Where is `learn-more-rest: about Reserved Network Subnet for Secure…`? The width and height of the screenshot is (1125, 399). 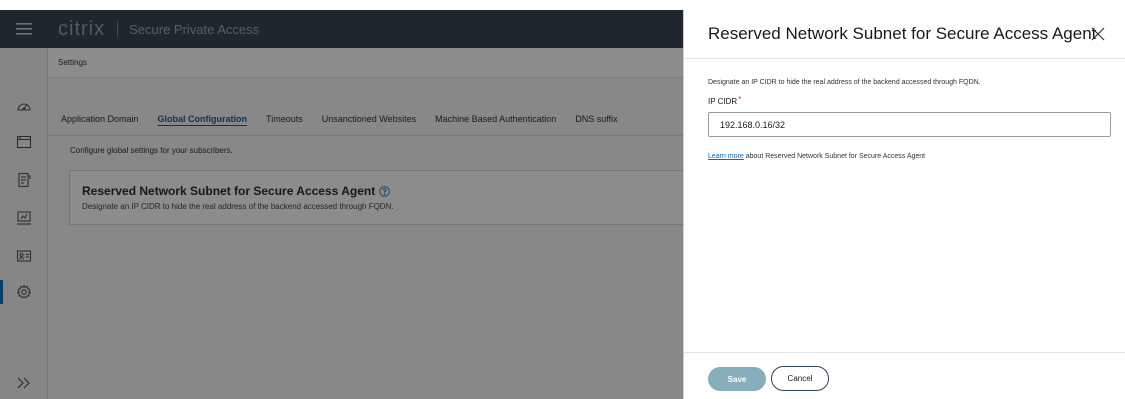 learn-more-rest: about Reserved Network Subnet for Secure… is located at coordinates (834, 156).